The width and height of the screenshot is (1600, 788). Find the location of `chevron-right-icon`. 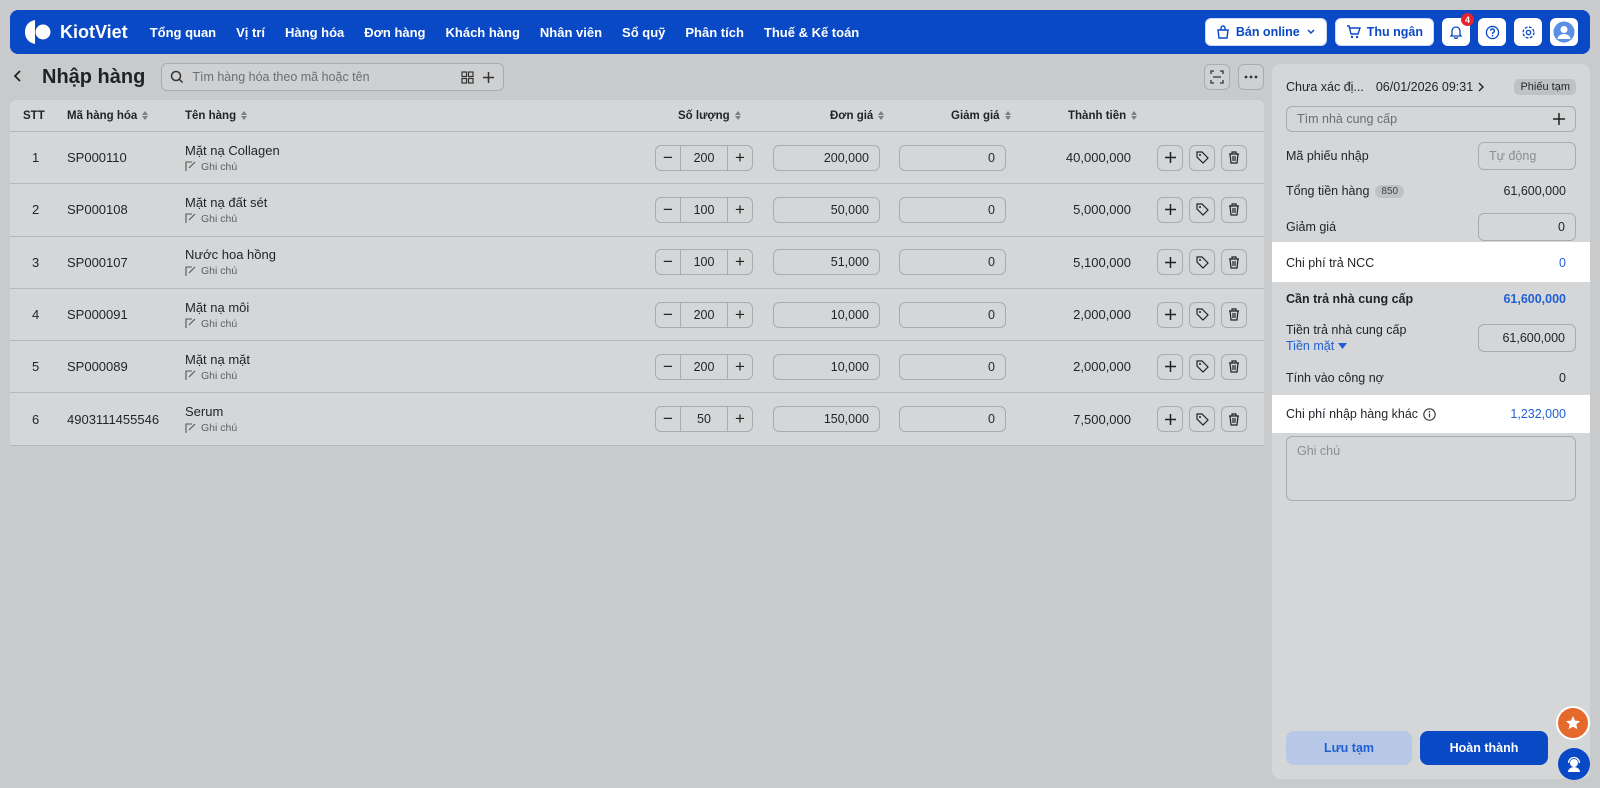

chevron-right-icon is located at coordinates (1481, 87).